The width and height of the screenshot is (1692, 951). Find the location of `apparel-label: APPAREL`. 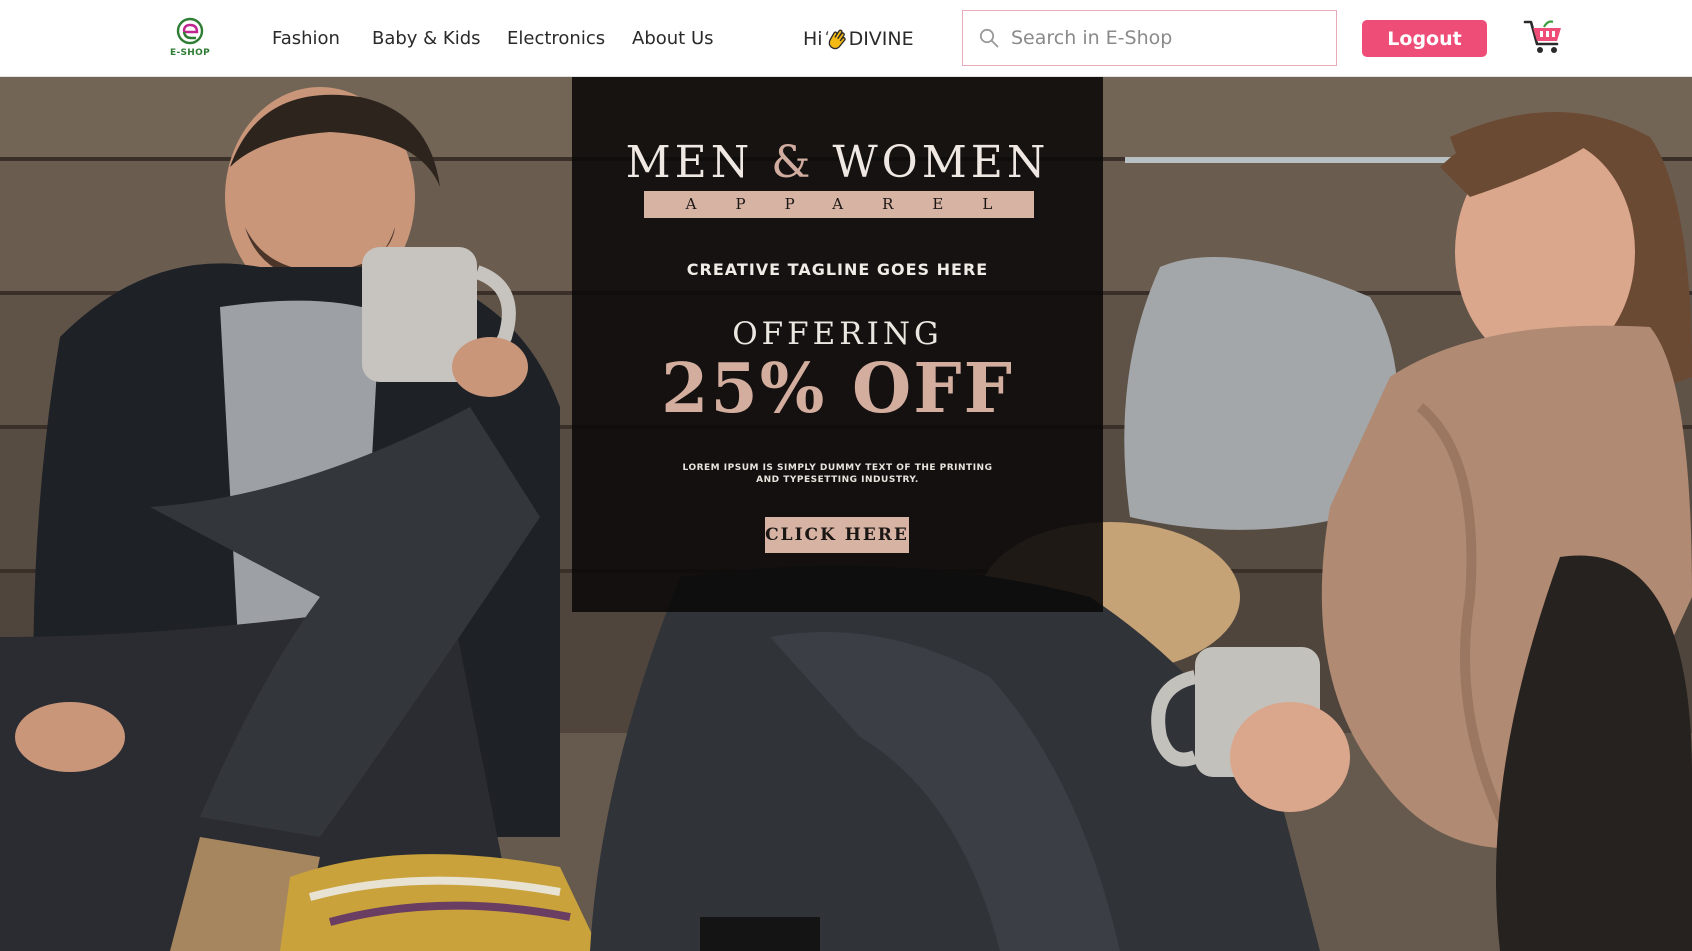

apparel-label: APPAREL is located at coordinates (858, 204).